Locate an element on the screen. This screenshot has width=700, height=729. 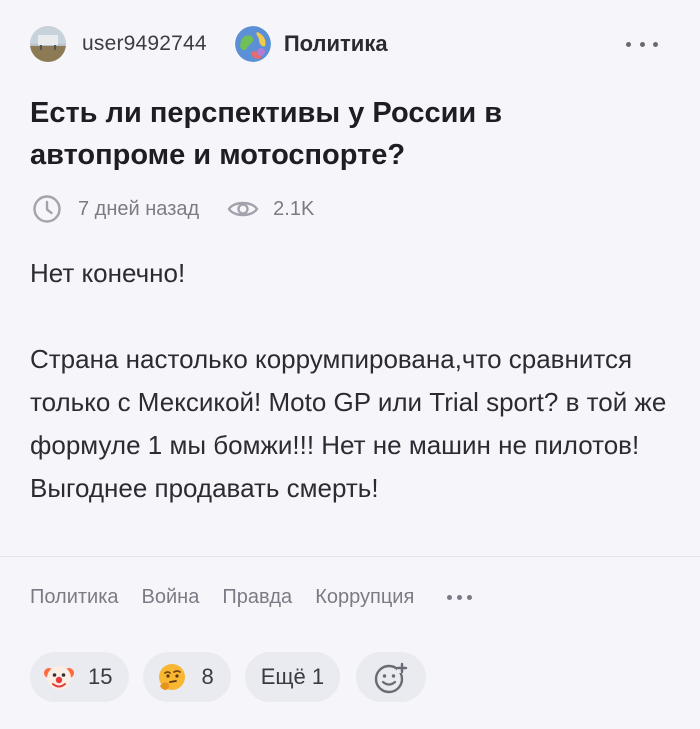
body-paragraph: Нет конечно! is located at coordinates (108, 273).